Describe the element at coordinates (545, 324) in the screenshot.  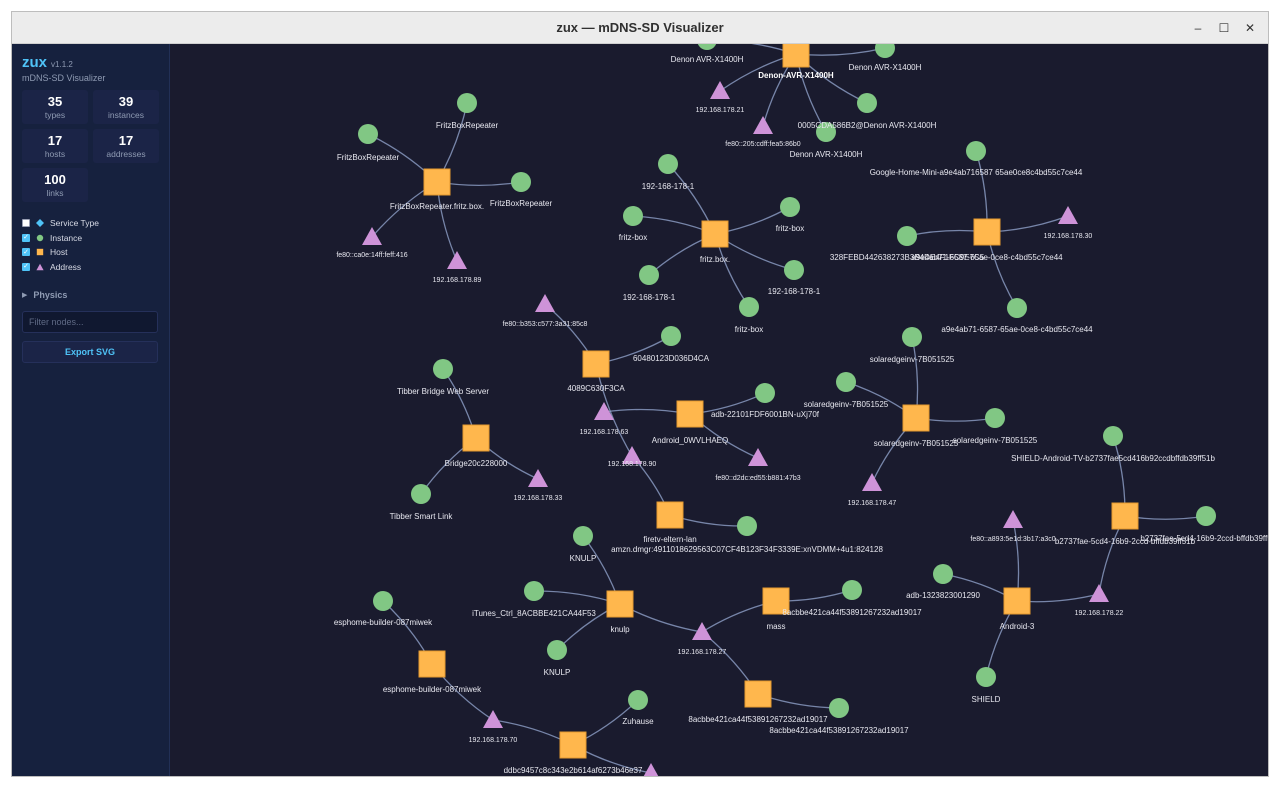
I see `node-label: fe80::b353:c577:3a31:85c8` at that location.